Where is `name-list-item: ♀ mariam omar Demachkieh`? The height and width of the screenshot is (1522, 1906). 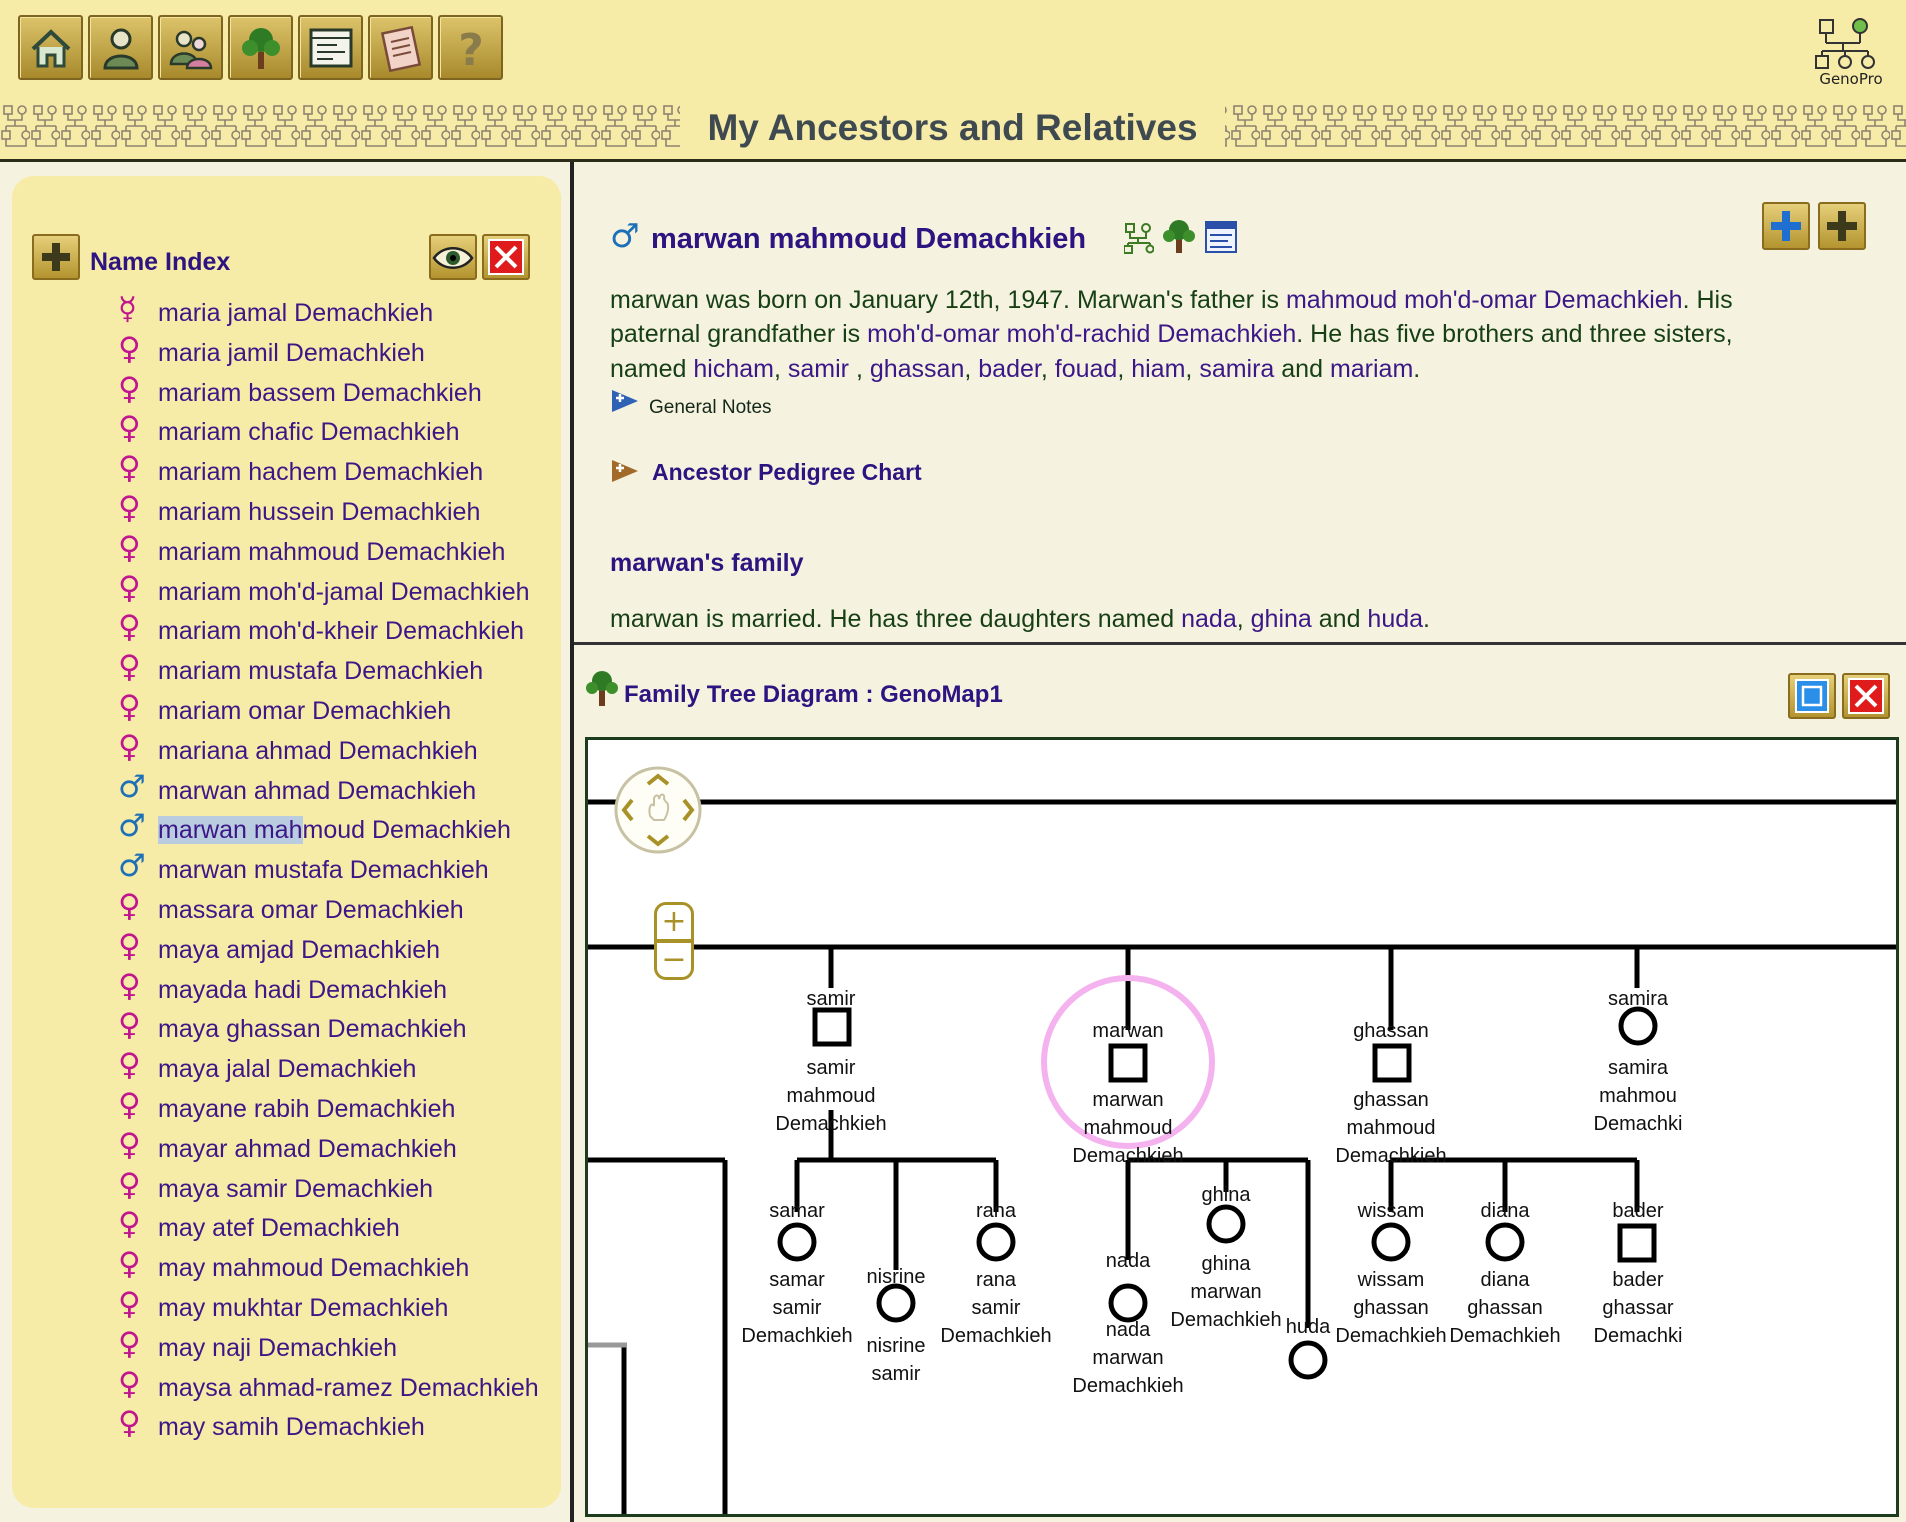 name-list-item: ♀ mariam omar Demachkieh is located at coordinates (282, 710).